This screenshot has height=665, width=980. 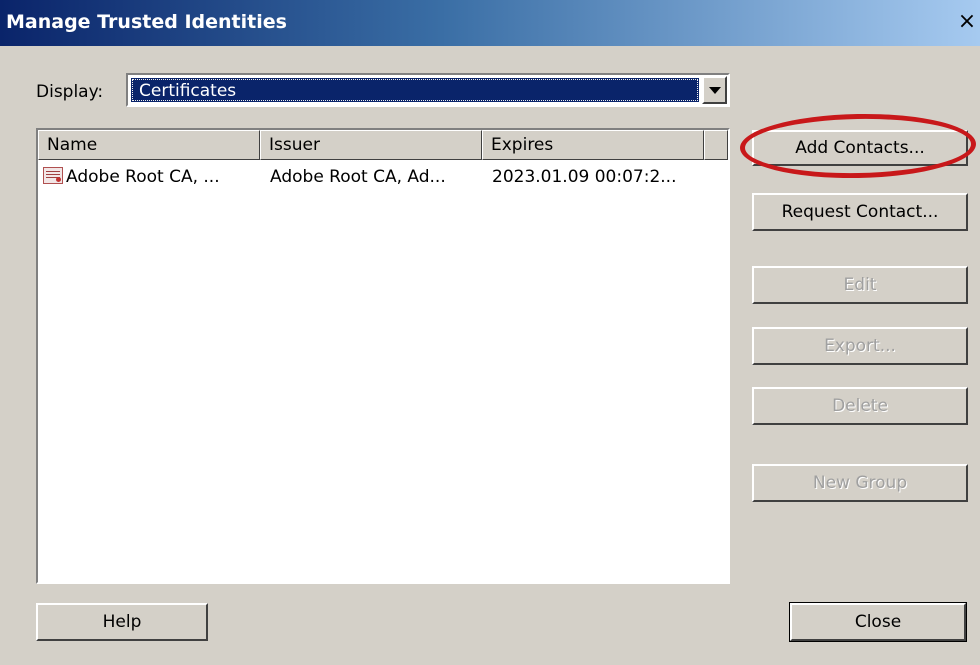 What do you see at coordinates (967, 22) in the screenshot?
I see `close-icon: ×` at bounding box center [967, 22].